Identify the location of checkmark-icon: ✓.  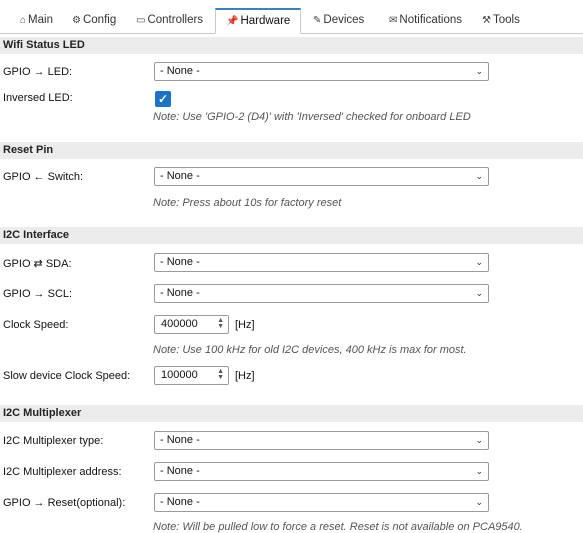
(163, 99).